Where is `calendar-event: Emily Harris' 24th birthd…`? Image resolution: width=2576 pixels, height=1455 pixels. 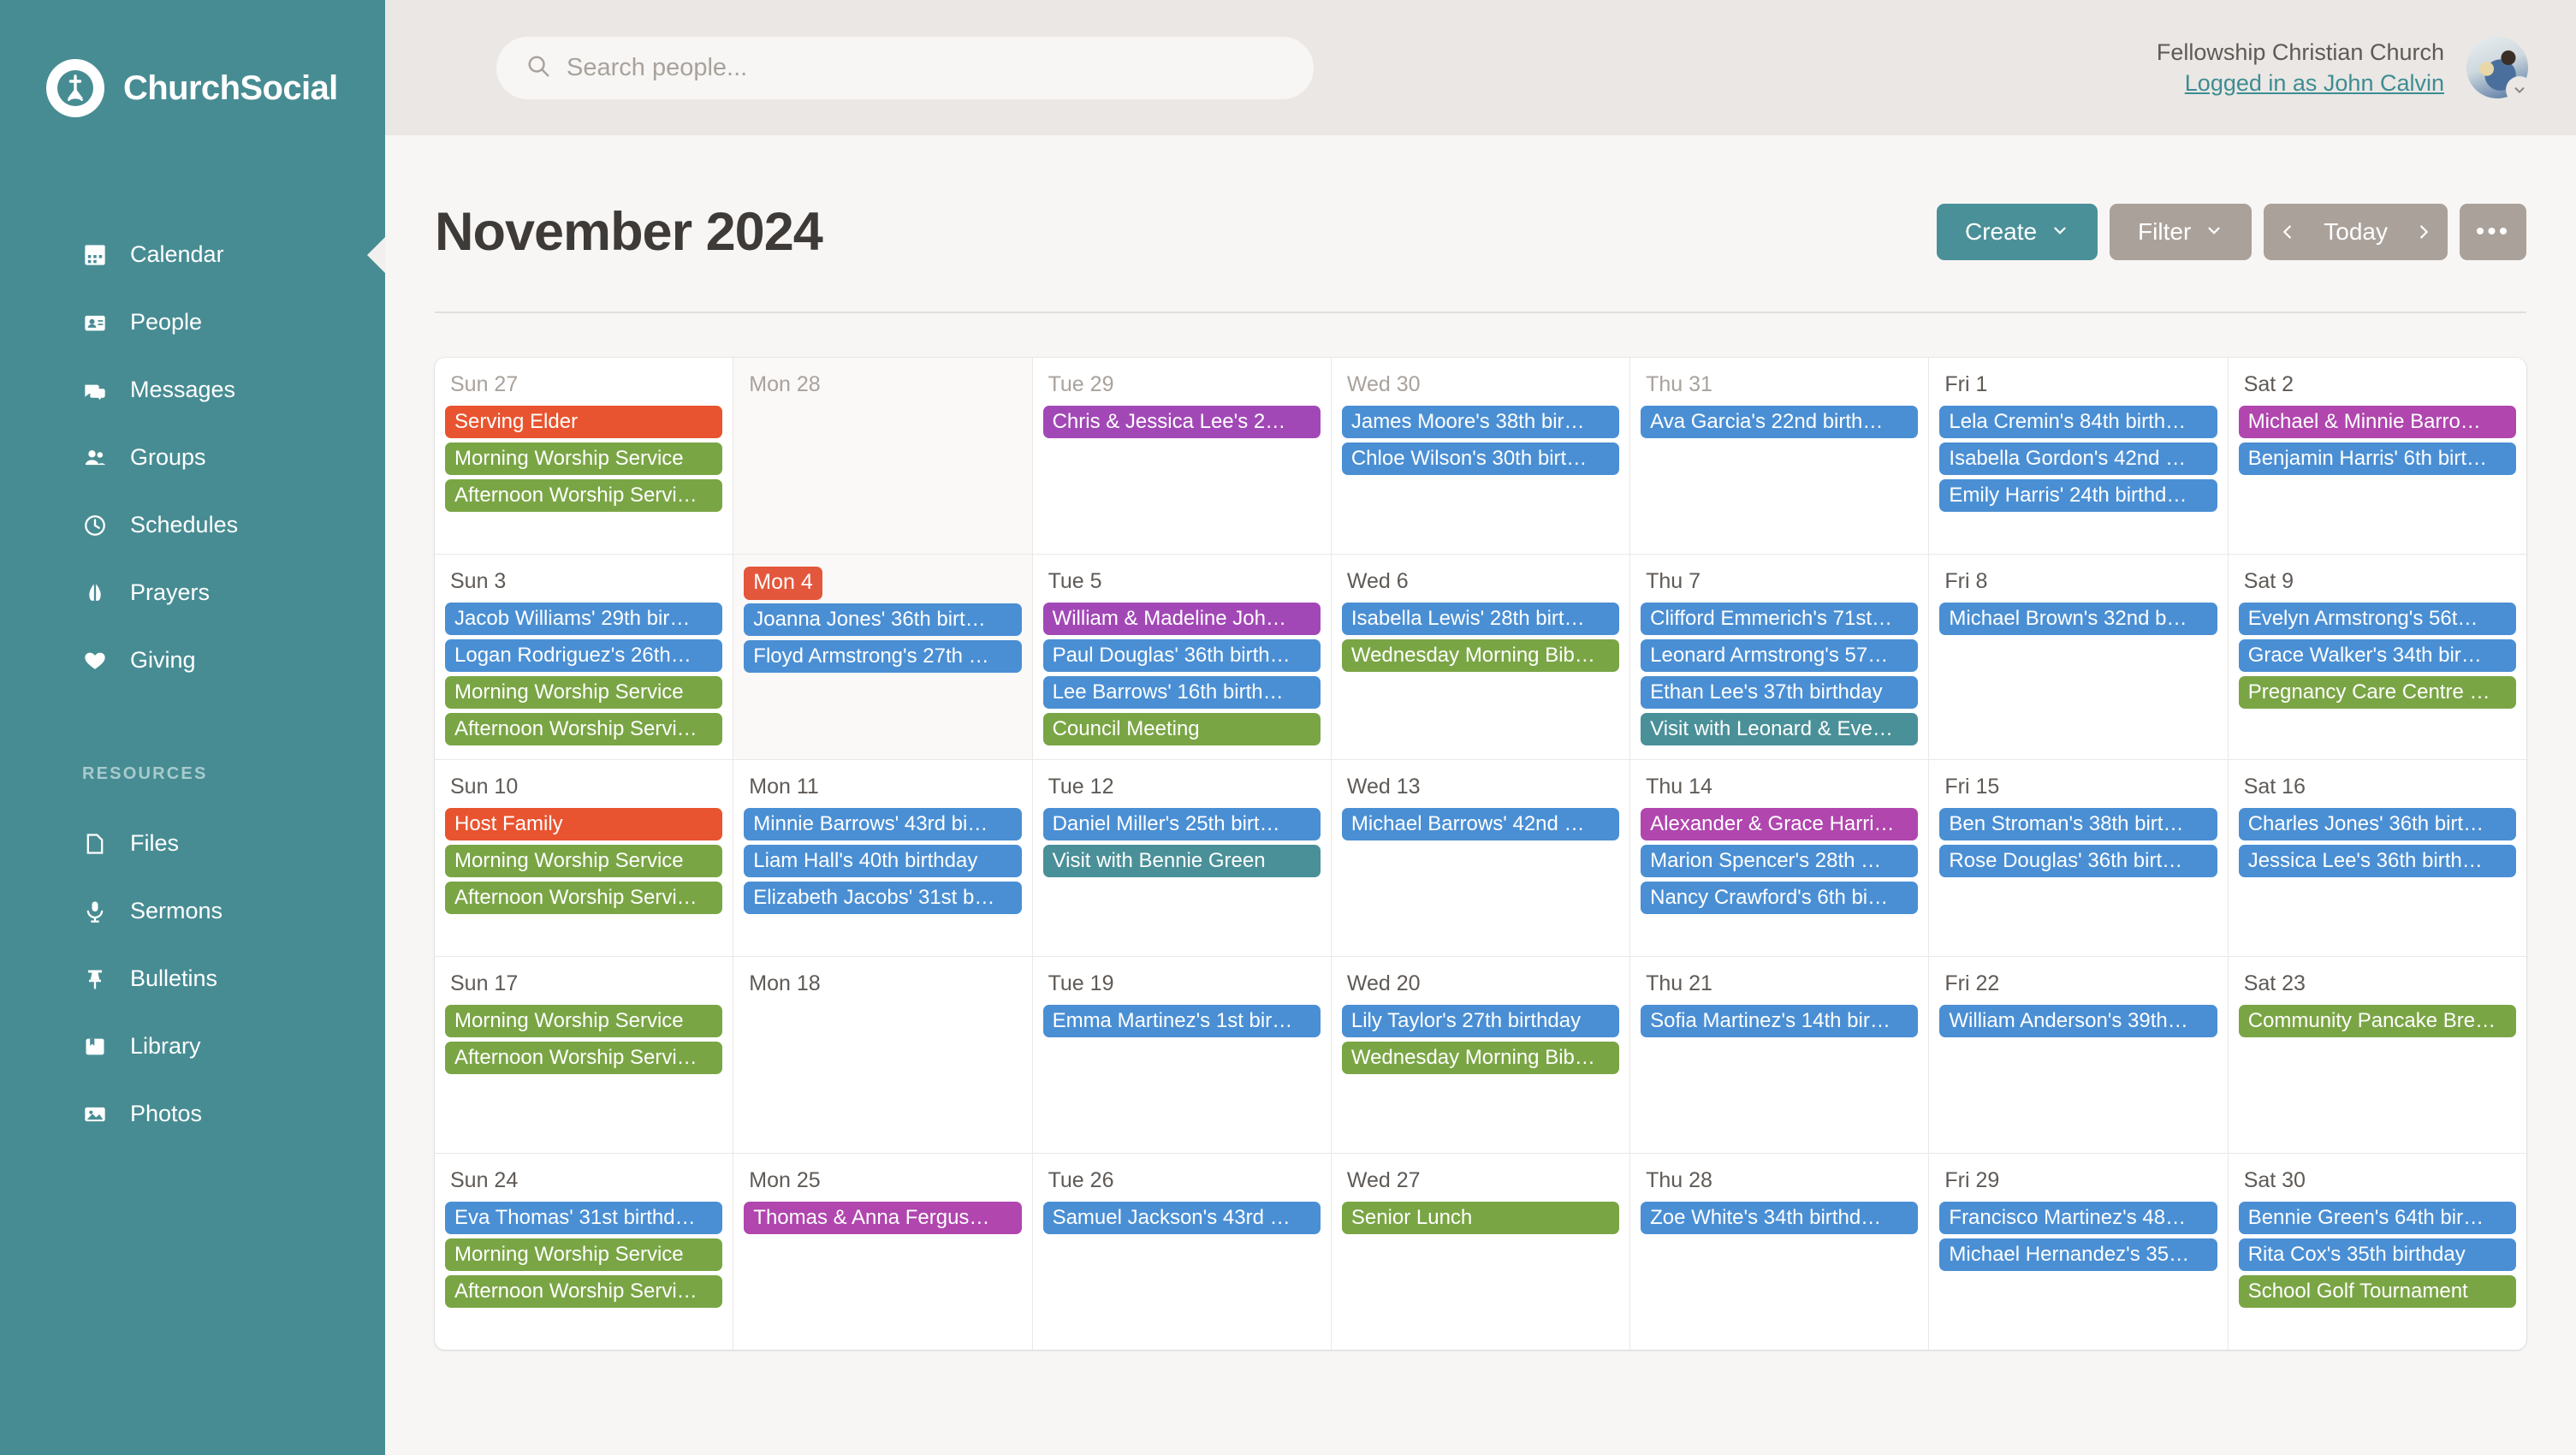 calendar-event: Emily Harris' 24th birthd… is located at coordinates (2078, 495).